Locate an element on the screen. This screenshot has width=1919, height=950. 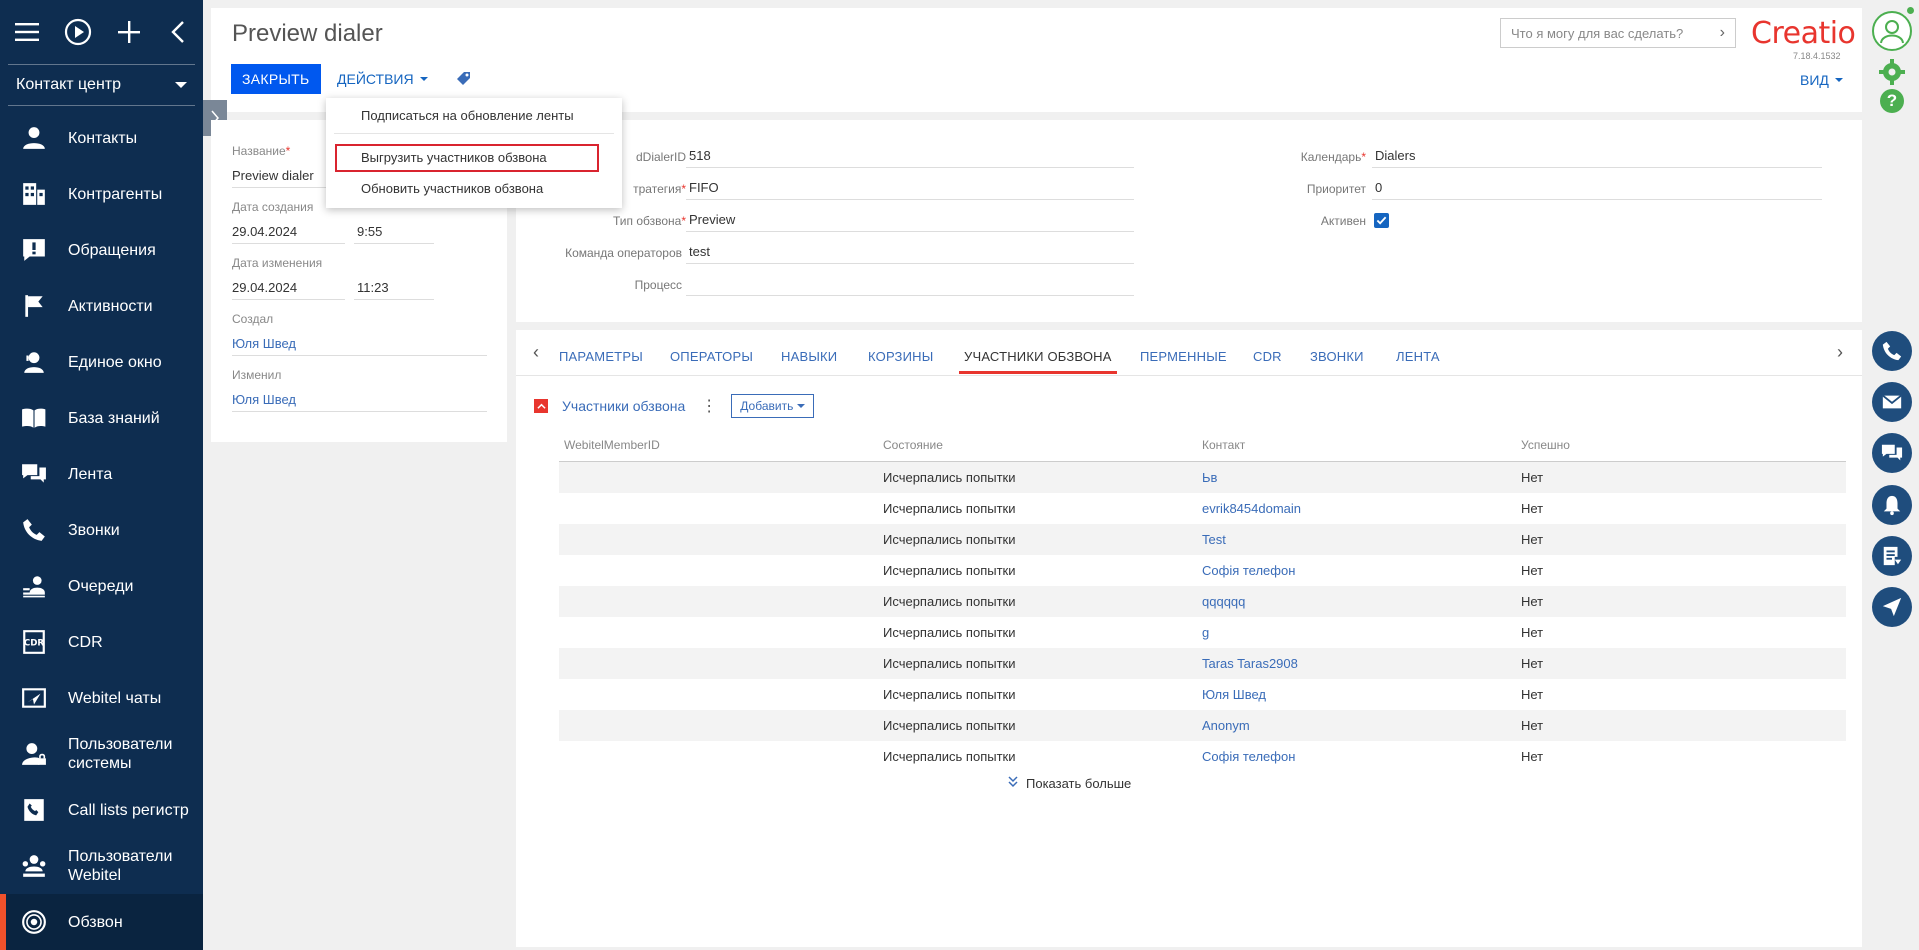
view-button: ВИД is located at coordinates (1821, 80).